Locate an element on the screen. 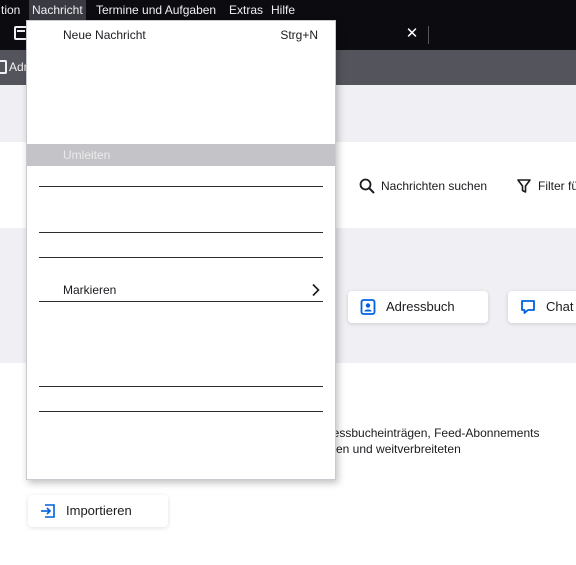 This screenshot has width=576, height=565. addressbook-label: Adressbuch is located at coordinates (420, 306).